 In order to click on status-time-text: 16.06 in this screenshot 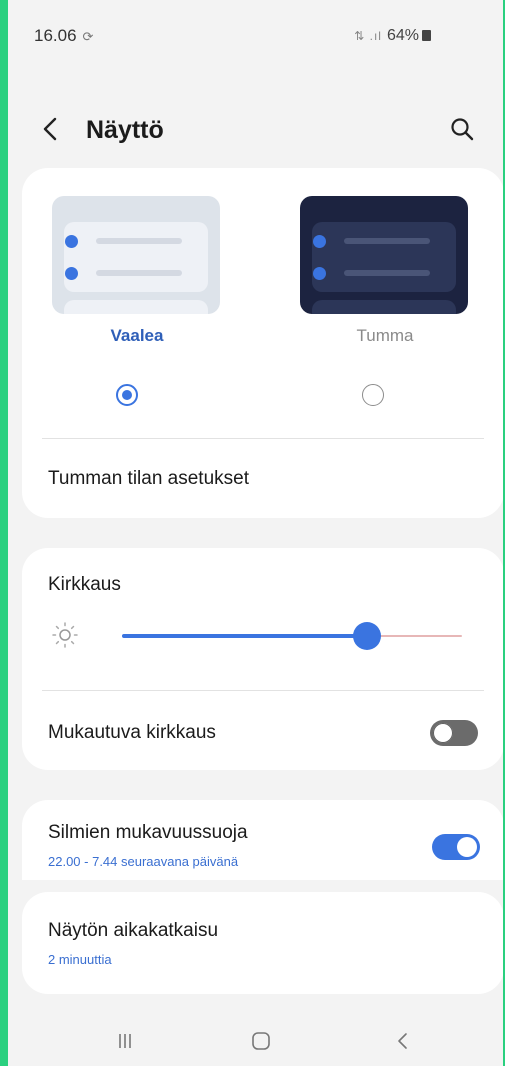, I will do `click(55, 35)`.